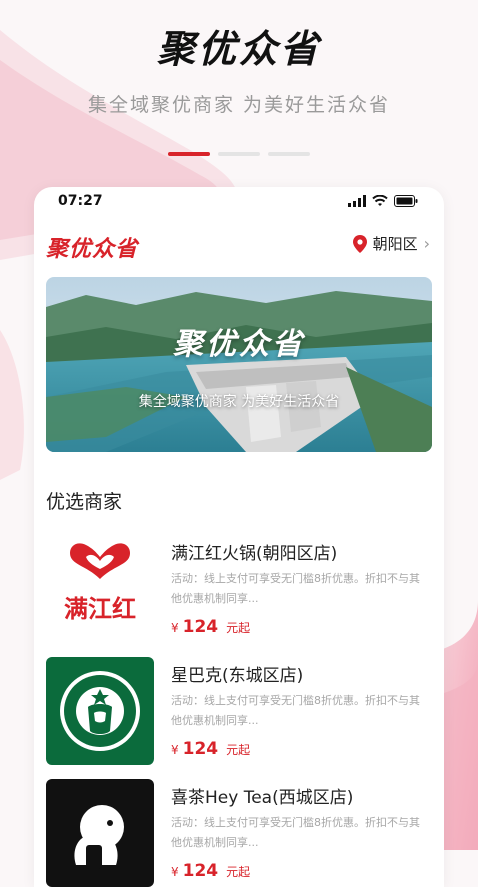  Describe the element at coordinates (239, 105) in the screenshot. I see `promo-subtitle: 集全域聚优商家 为美好生活众省` at that location.